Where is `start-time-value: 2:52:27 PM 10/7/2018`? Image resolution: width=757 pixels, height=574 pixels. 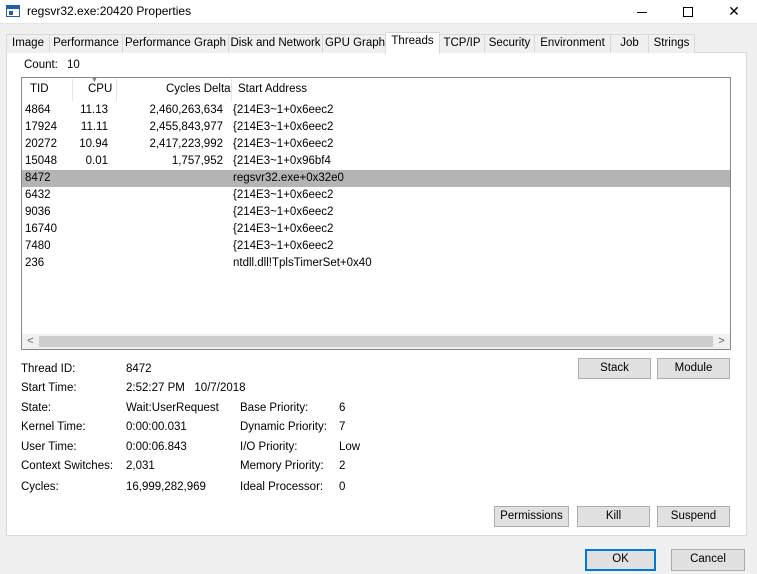 start-time-value: 2:52:27 PM 10/7/2018 is located at coordinates (186, 388).